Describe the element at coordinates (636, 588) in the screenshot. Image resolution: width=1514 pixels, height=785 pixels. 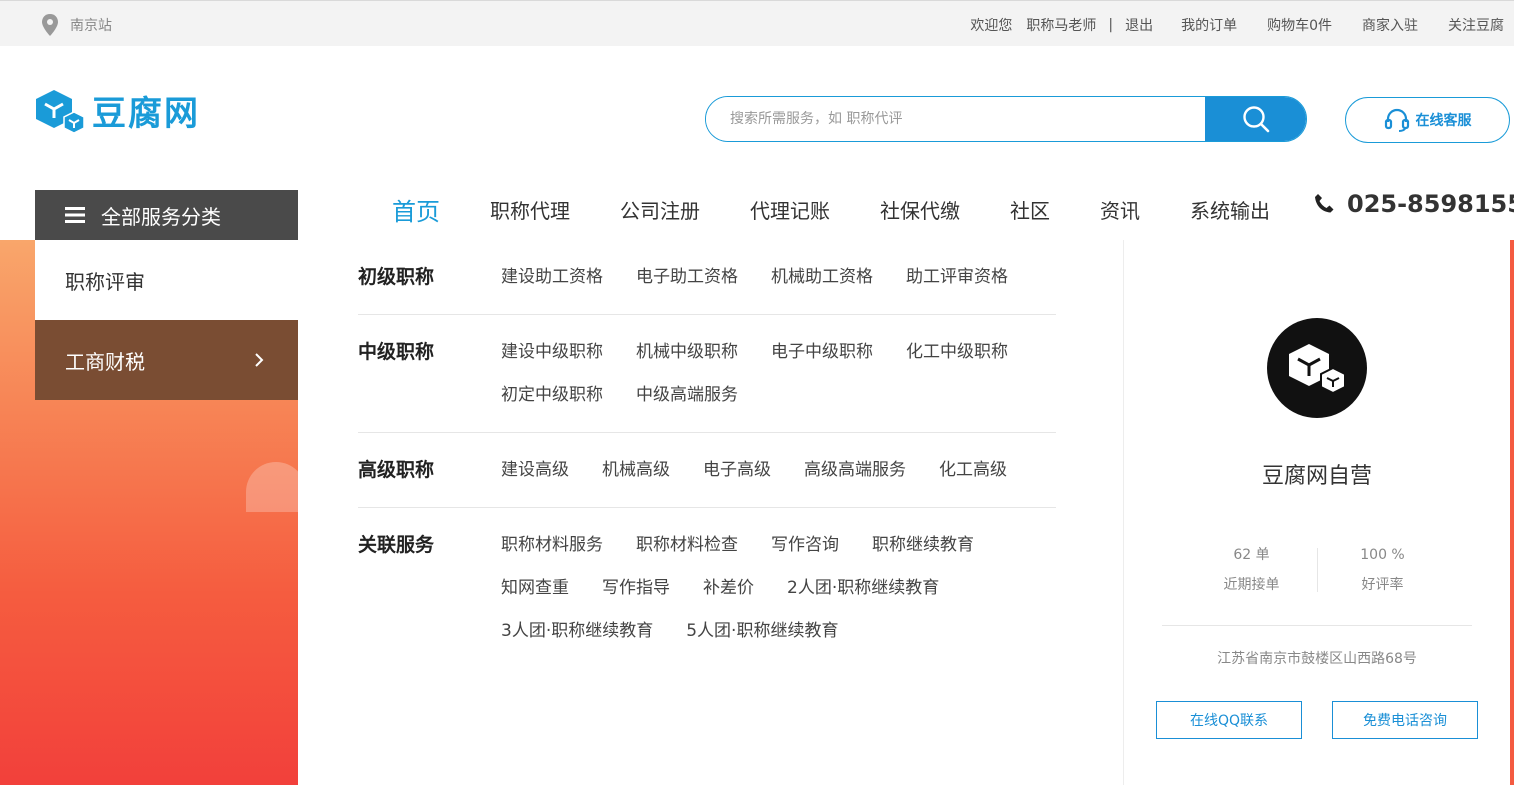
I see `category-link: 写作指导` at that location.